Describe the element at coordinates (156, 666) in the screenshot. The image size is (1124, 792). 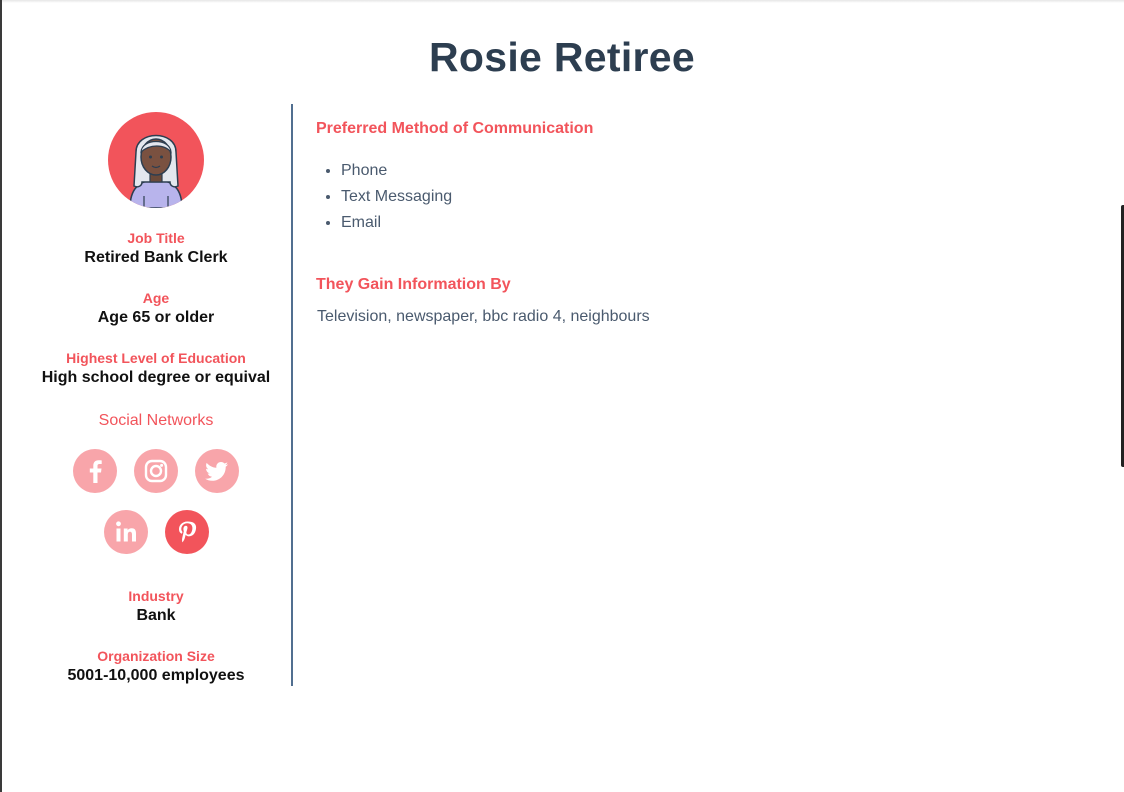
I see `organization-size-field: Organization Size 5001-10,000 employees` at that location.